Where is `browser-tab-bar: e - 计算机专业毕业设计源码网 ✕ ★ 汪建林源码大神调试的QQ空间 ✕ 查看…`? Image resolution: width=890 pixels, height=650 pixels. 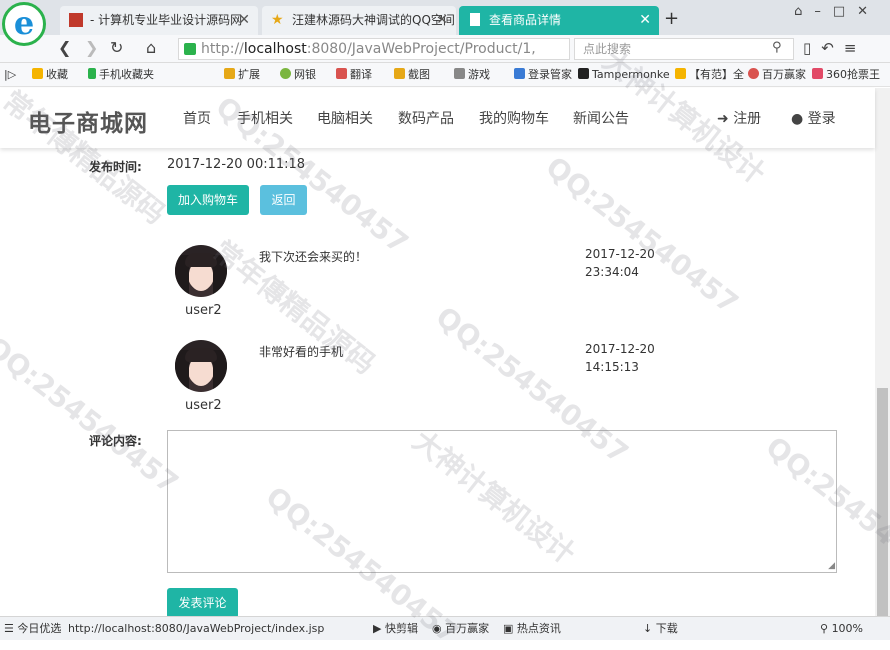
browser-tab-bar: e - 计算机专业毕业设计源码网 ✕ ★ 汪建林源码大神调试的QQ空间 ✕ 查看… is located at coordinates (445, 23).